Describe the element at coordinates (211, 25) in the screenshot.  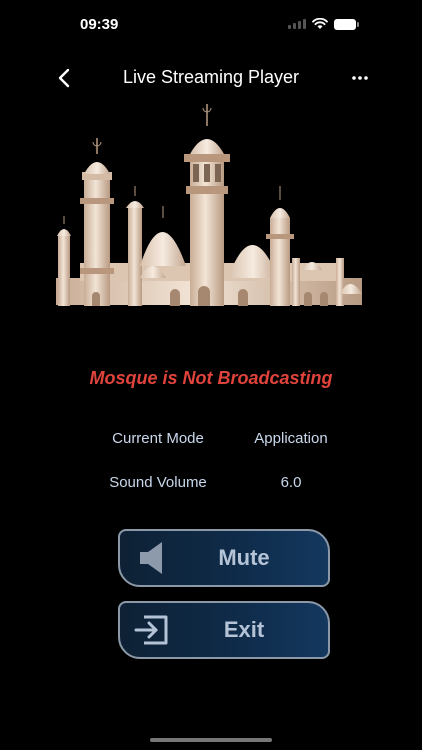
I see `status-bar: 09:39` at that location.